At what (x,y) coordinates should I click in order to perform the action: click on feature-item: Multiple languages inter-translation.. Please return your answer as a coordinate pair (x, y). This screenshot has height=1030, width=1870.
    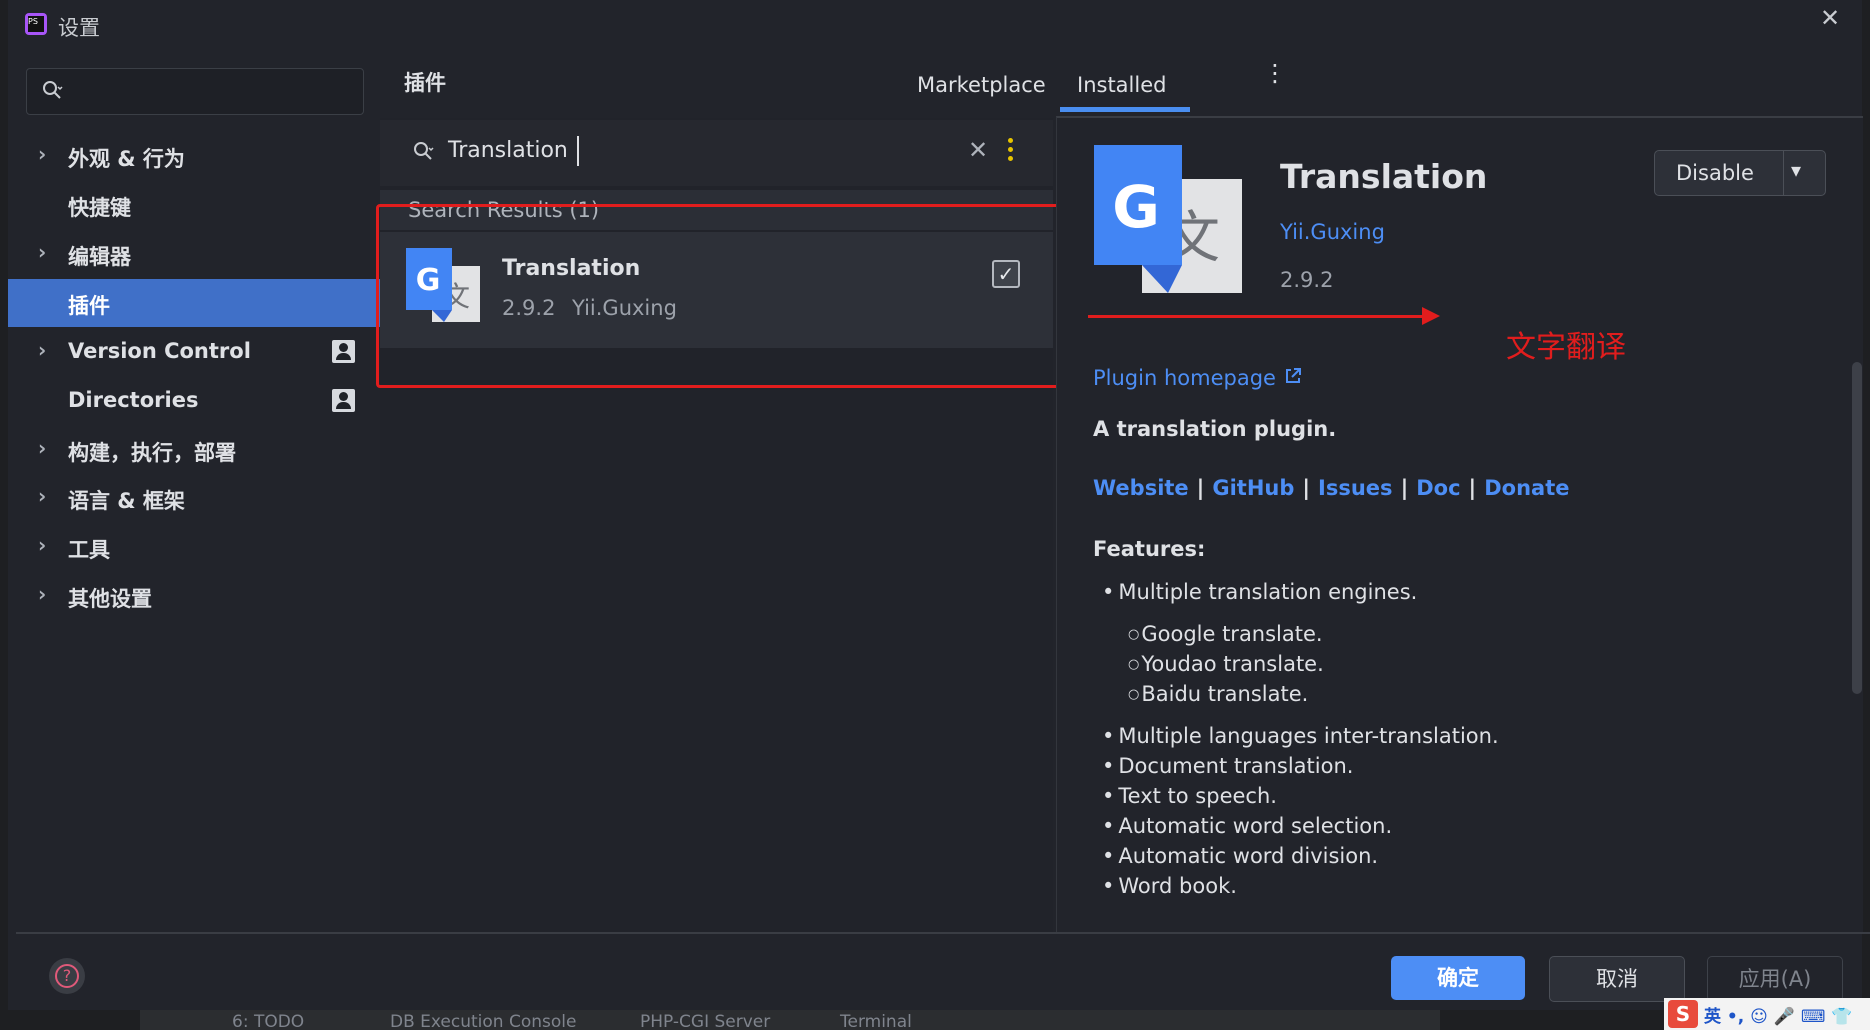
    Looking at the image, I should click on (1300, 736).